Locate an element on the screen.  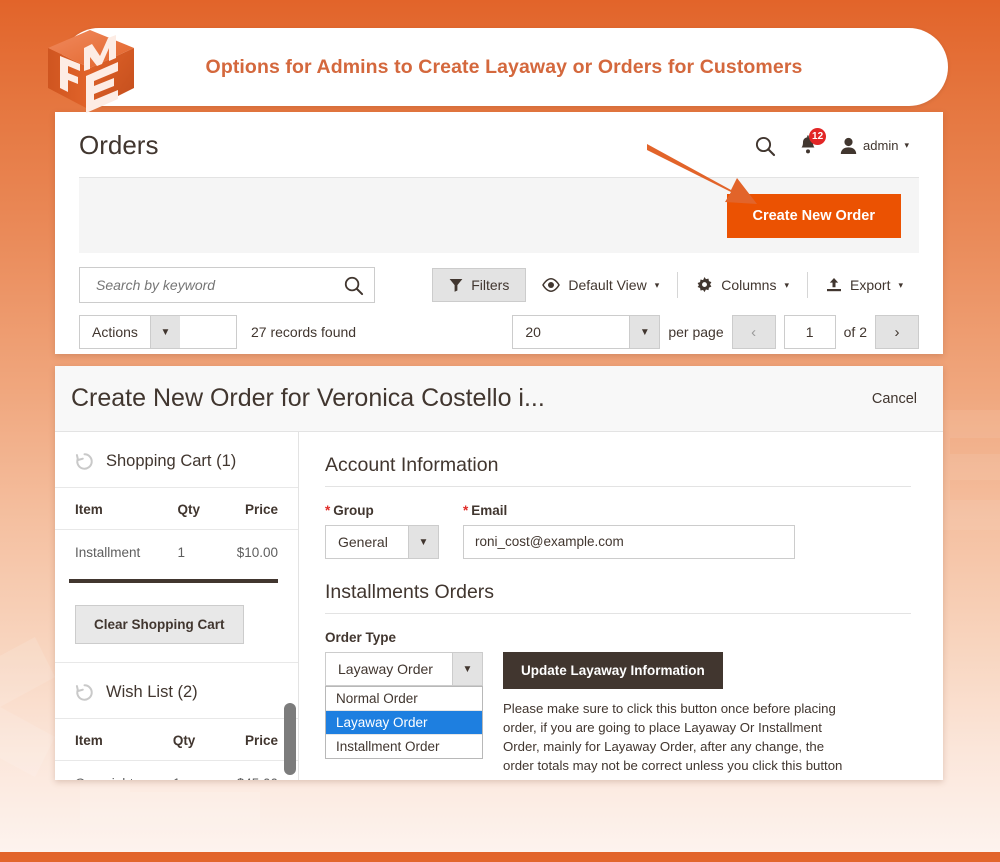
clear-shopping-cart-button: Clear Shopping Cart is located at coordinates (159, 624).